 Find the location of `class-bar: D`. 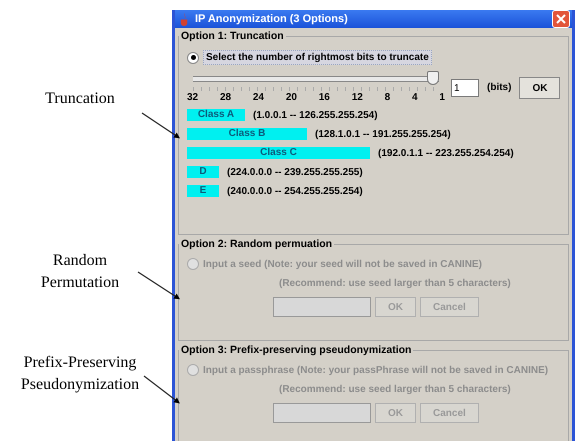

class-bar: D is located at coordinates (203, 172).